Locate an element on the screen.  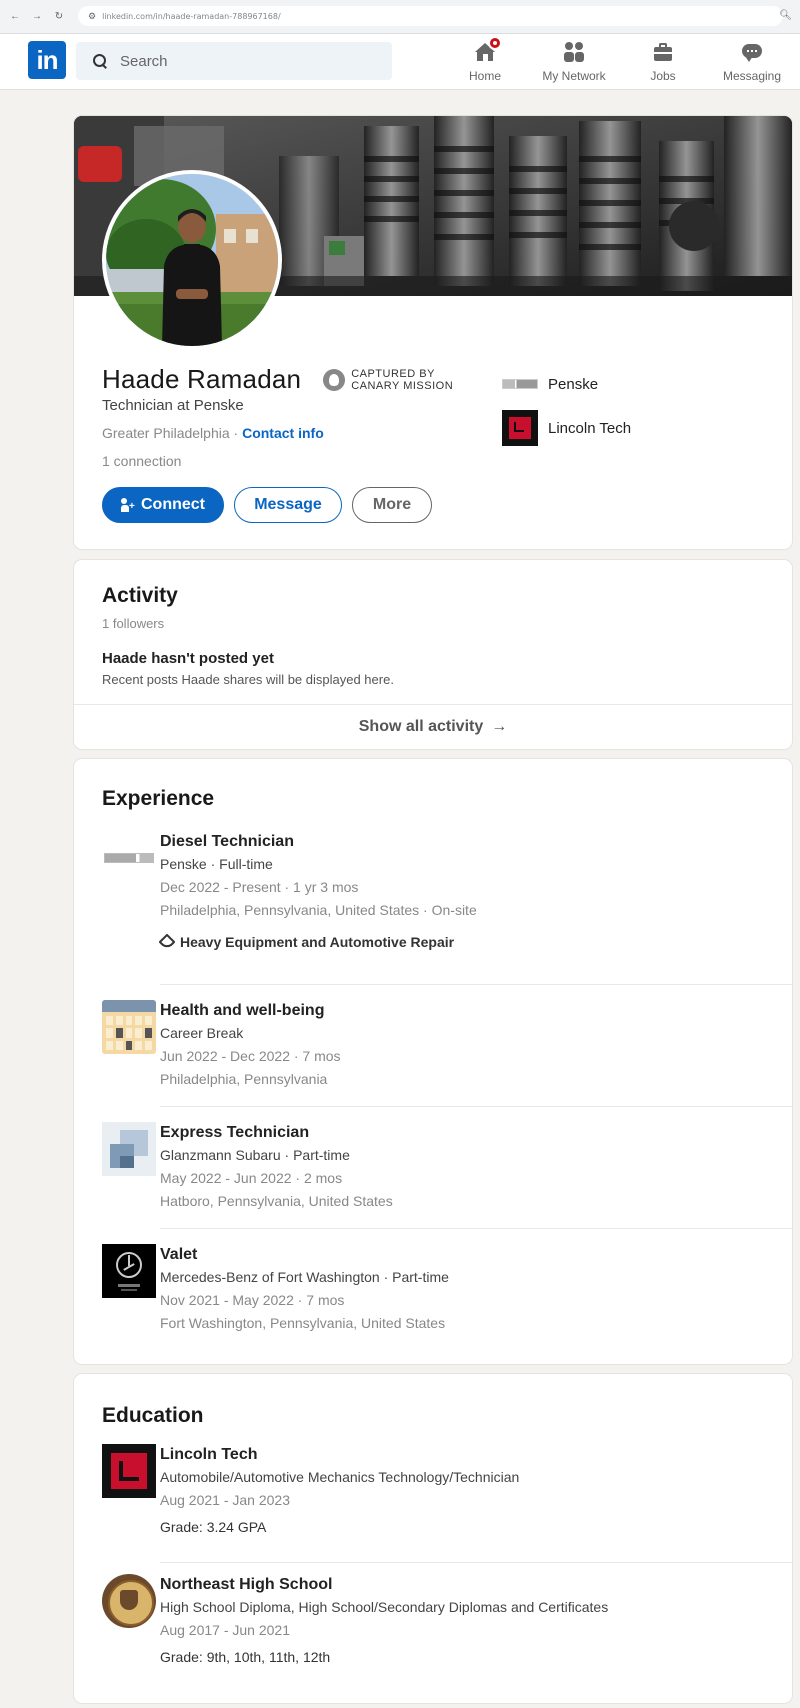
calendar-icon is located at coordinates (129, 1027).